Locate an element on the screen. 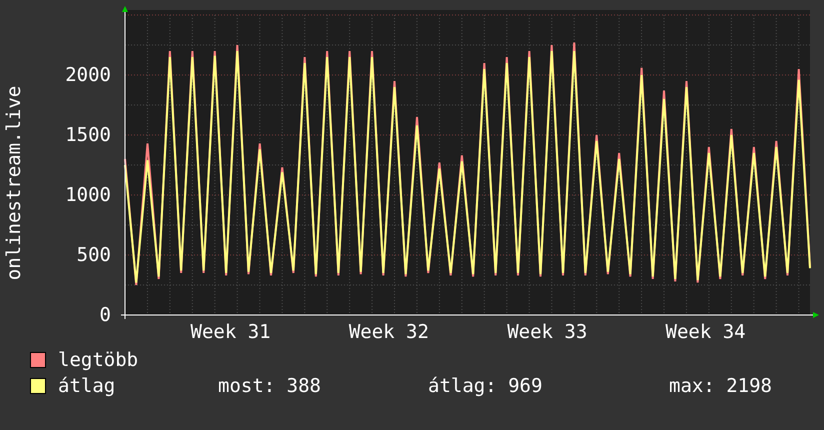 The width and height of the screenshot is (824, 430). y-tick-label: 0 is located at coordinates (105, 315).